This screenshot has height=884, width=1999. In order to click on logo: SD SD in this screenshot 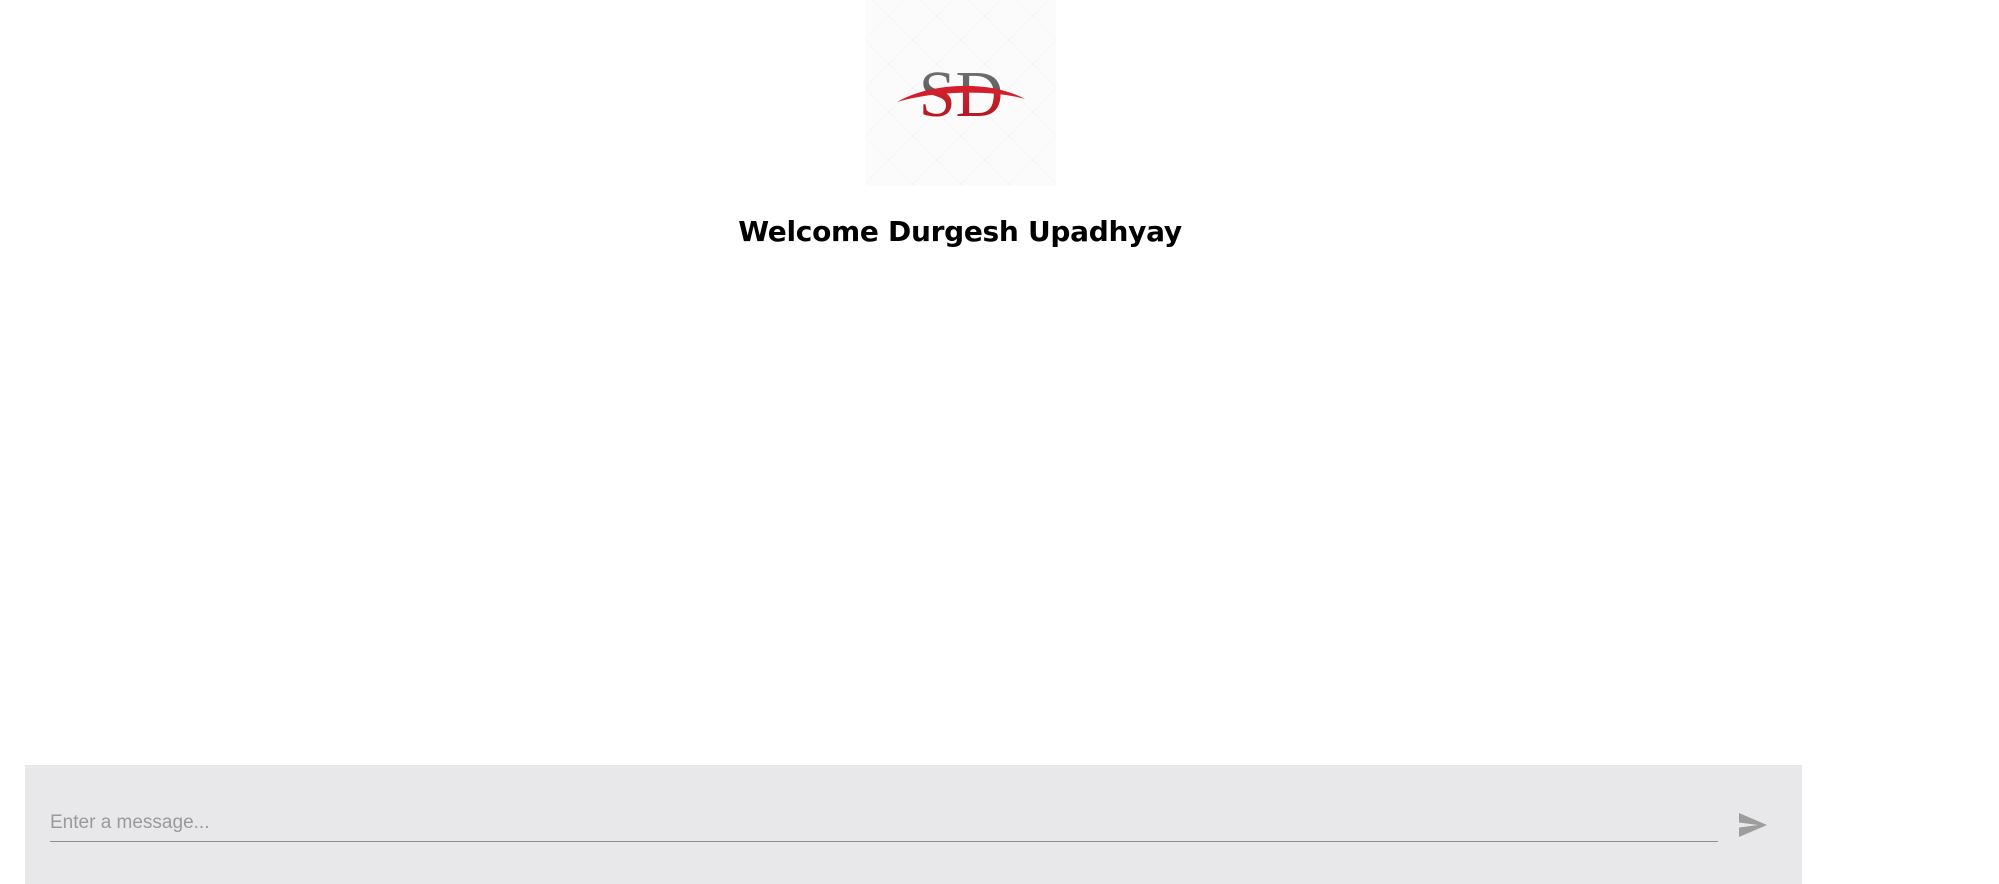, I will do `click(961, 93)`.